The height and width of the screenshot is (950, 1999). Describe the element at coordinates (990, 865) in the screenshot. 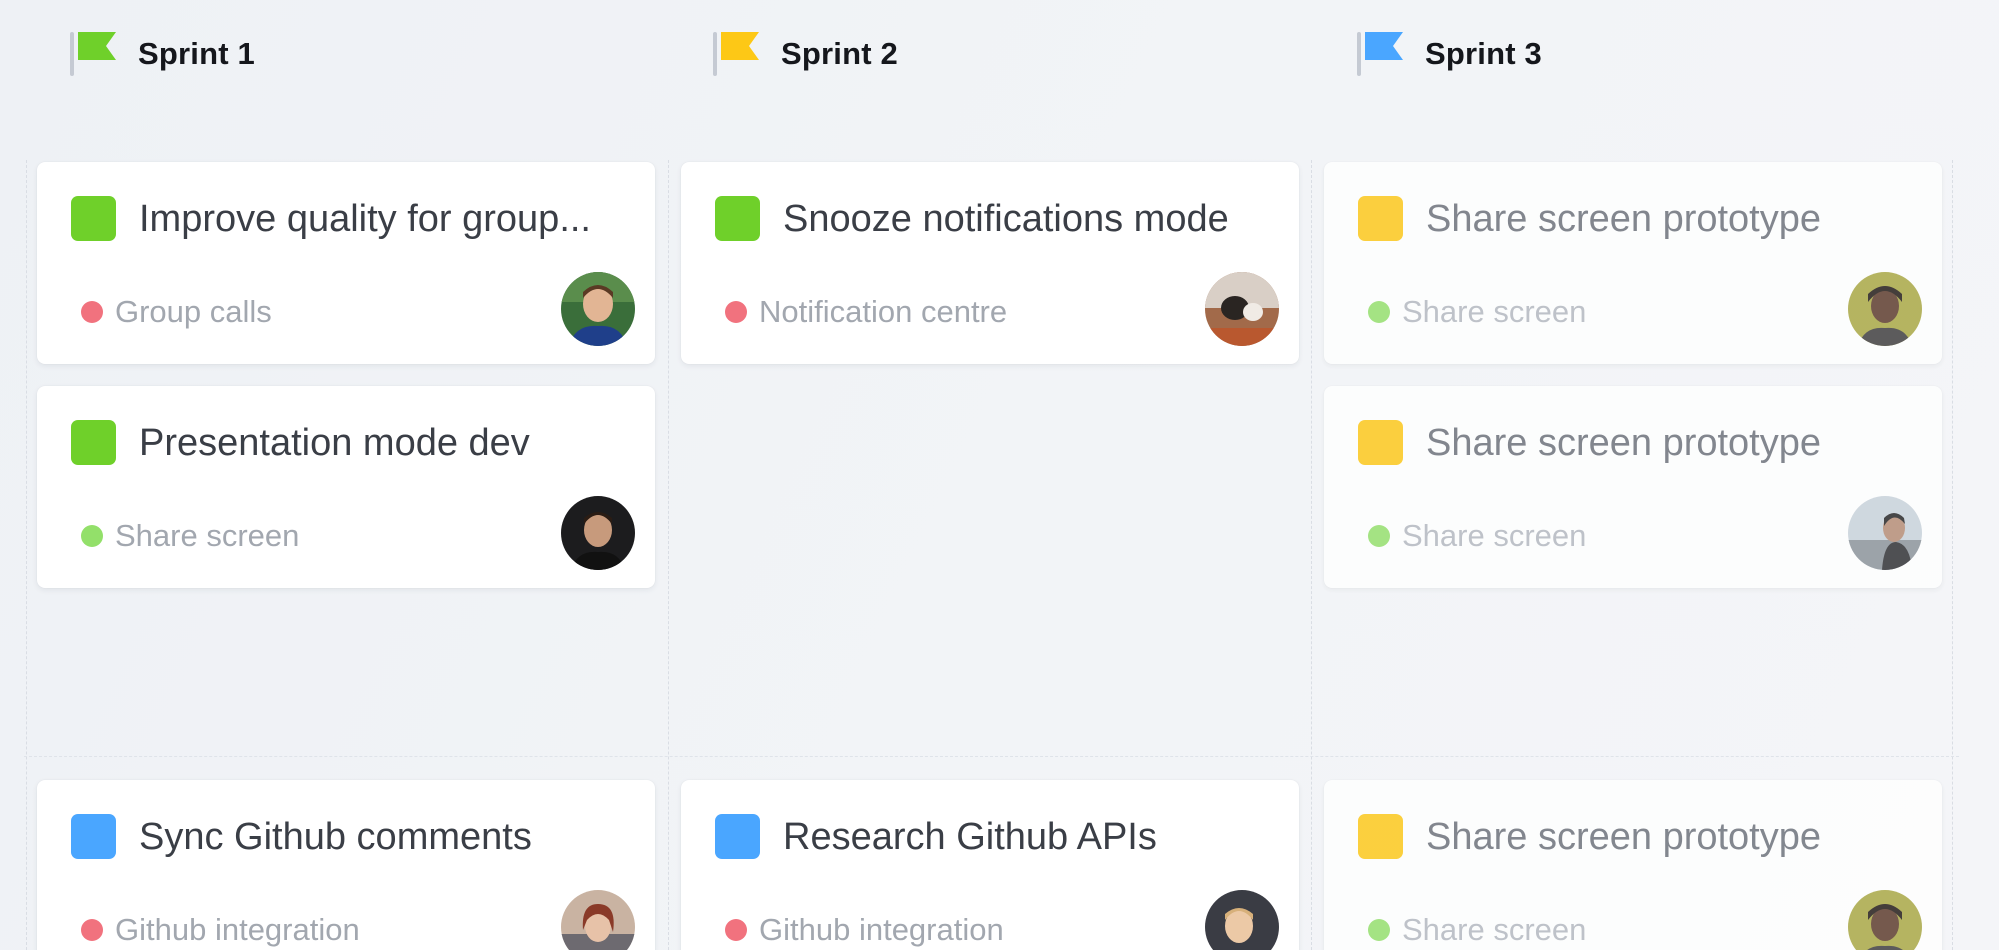

I see `task-card: Research Github APIs Github integration` at that location.